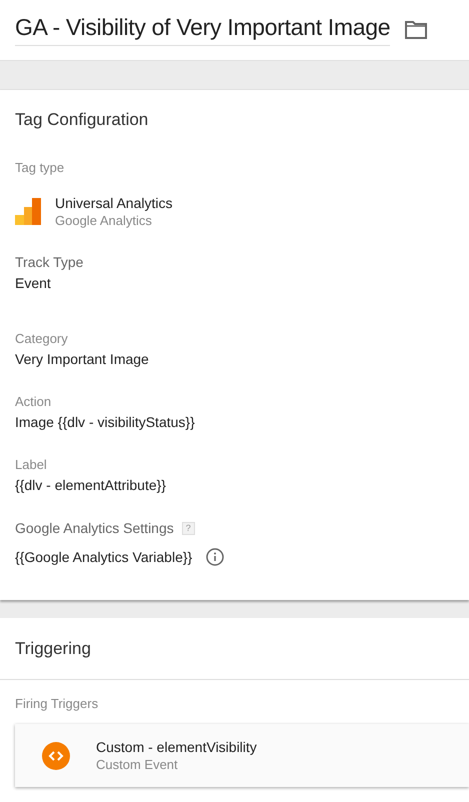  What do you see at coordinates (49, 262) in the screenshot?
I see `field-label: Track Type` at bounding box center [49, 262].